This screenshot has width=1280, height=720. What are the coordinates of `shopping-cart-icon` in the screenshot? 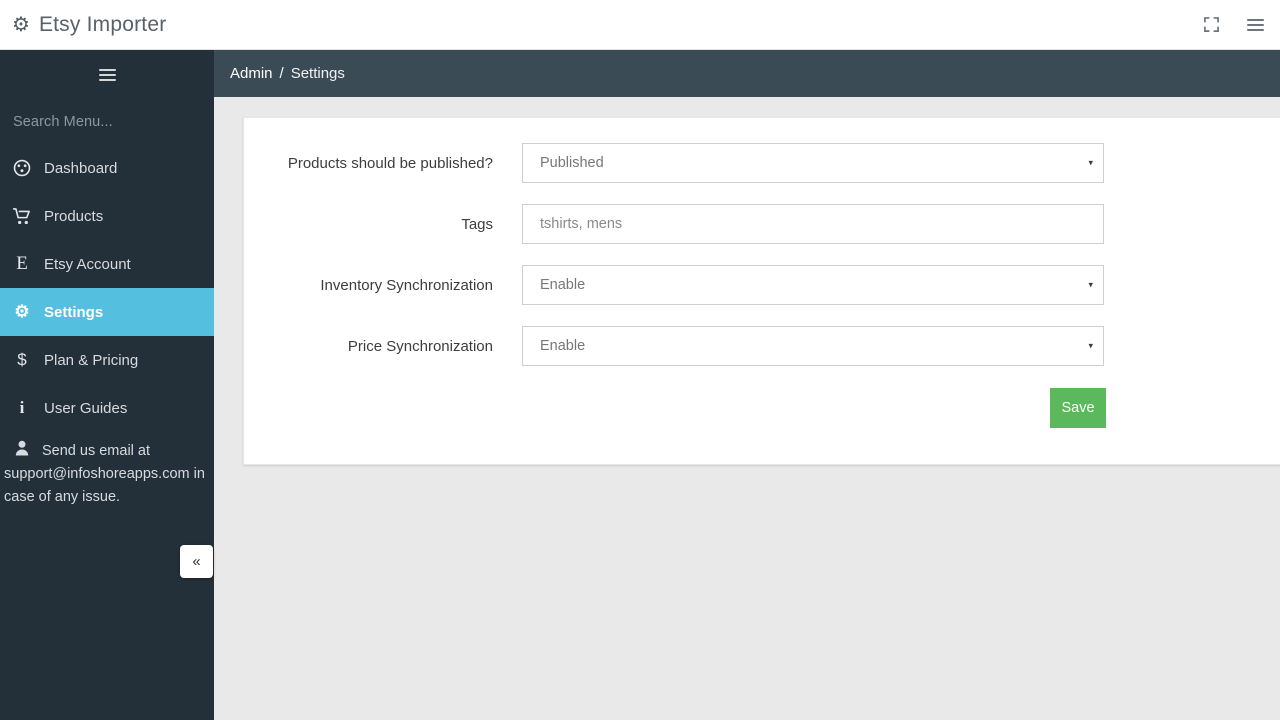 It's located at (22, 216).